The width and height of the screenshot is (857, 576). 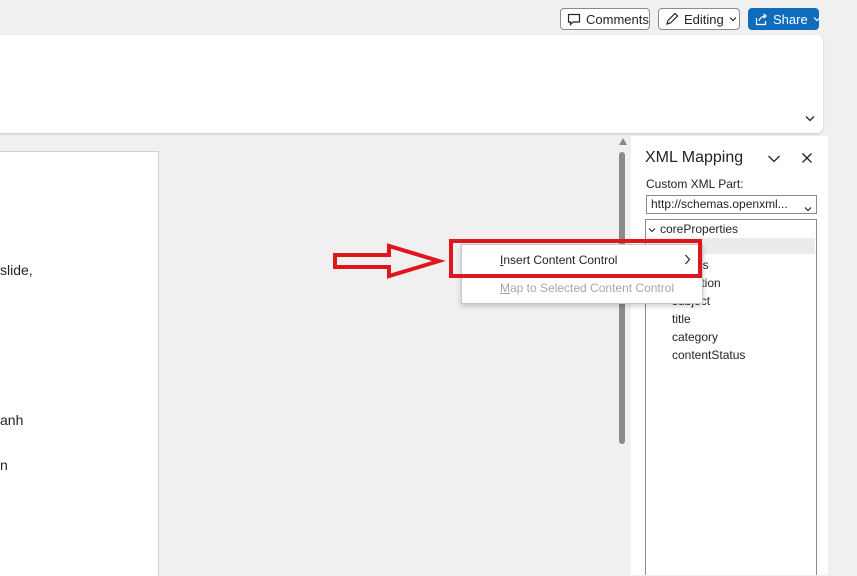 I want to click on tree-node-category: category, so click(x=695, y=337).